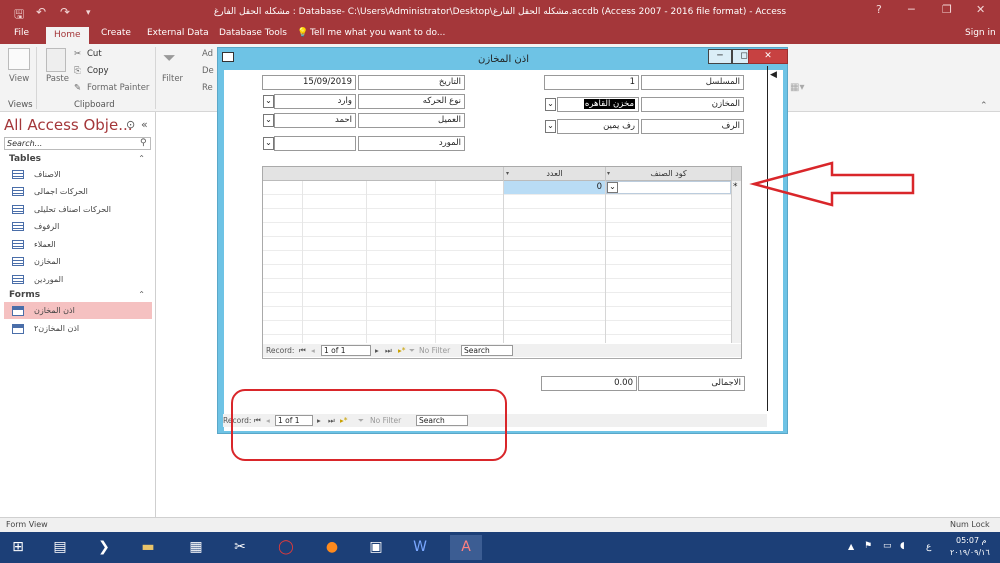 The image size is (1000, 563). What do you see at coordinates (88, 13) in the screenshot?
I see `customize-qat-icon: ▾` at bounding box center [88, 13].